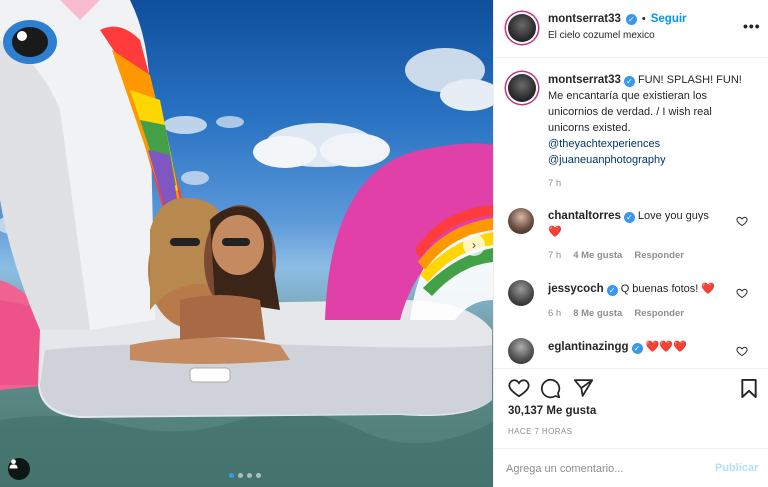 This screenshot has width=768, height=487. I want to click on comment-time: 6 h, so click(554, 313).